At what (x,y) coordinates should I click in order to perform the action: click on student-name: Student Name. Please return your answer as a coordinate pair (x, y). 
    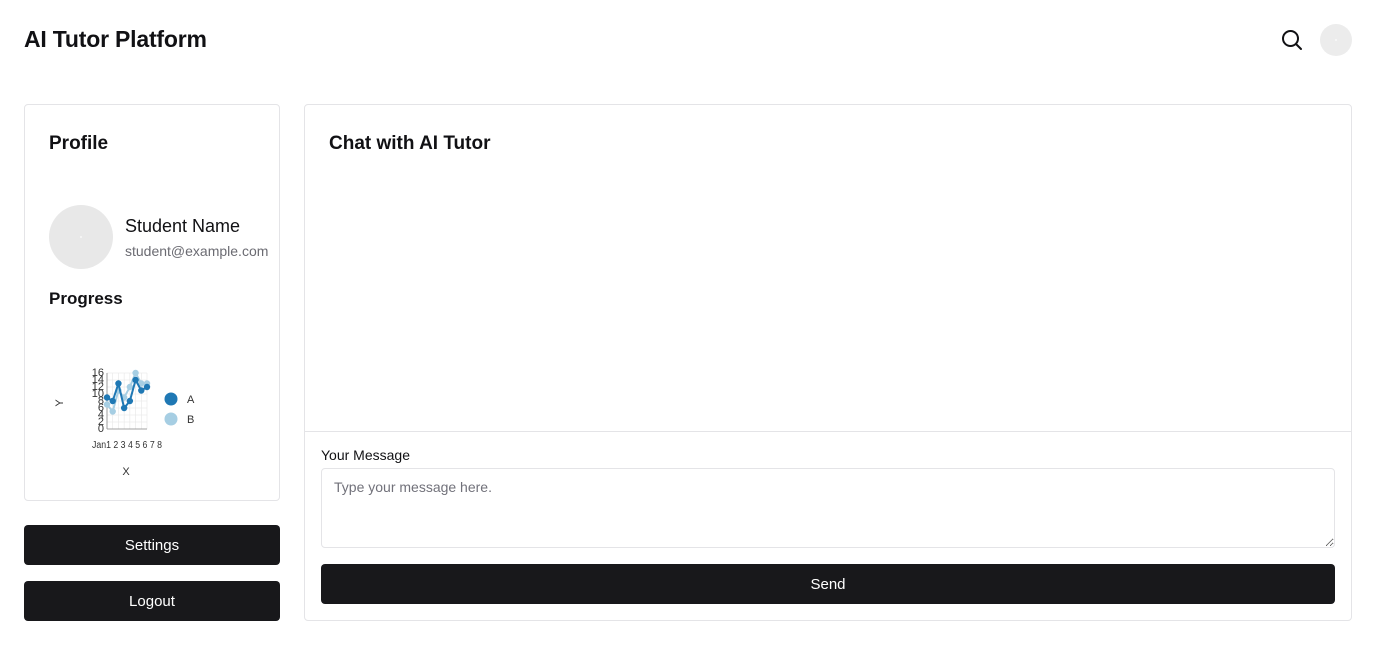
    Looking at the image, I should click on (183, 226).